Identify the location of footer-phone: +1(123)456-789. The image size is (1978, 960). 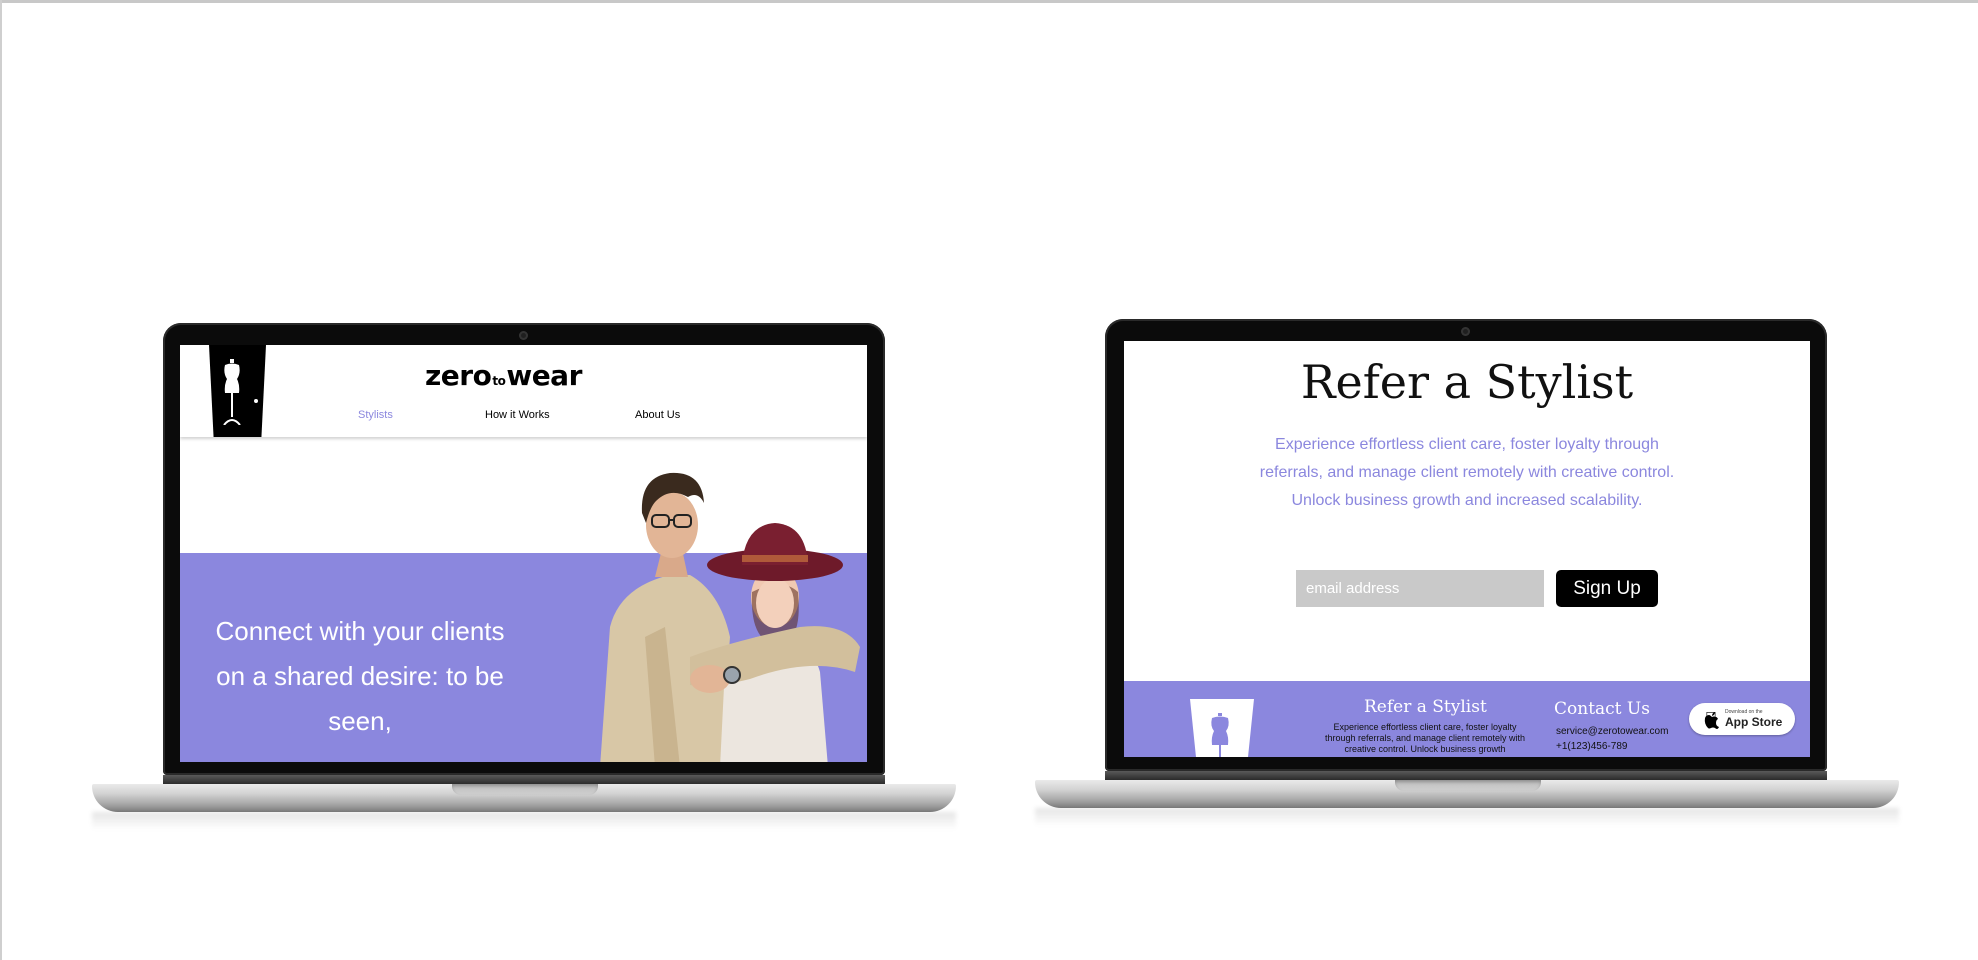
(1592, 746).